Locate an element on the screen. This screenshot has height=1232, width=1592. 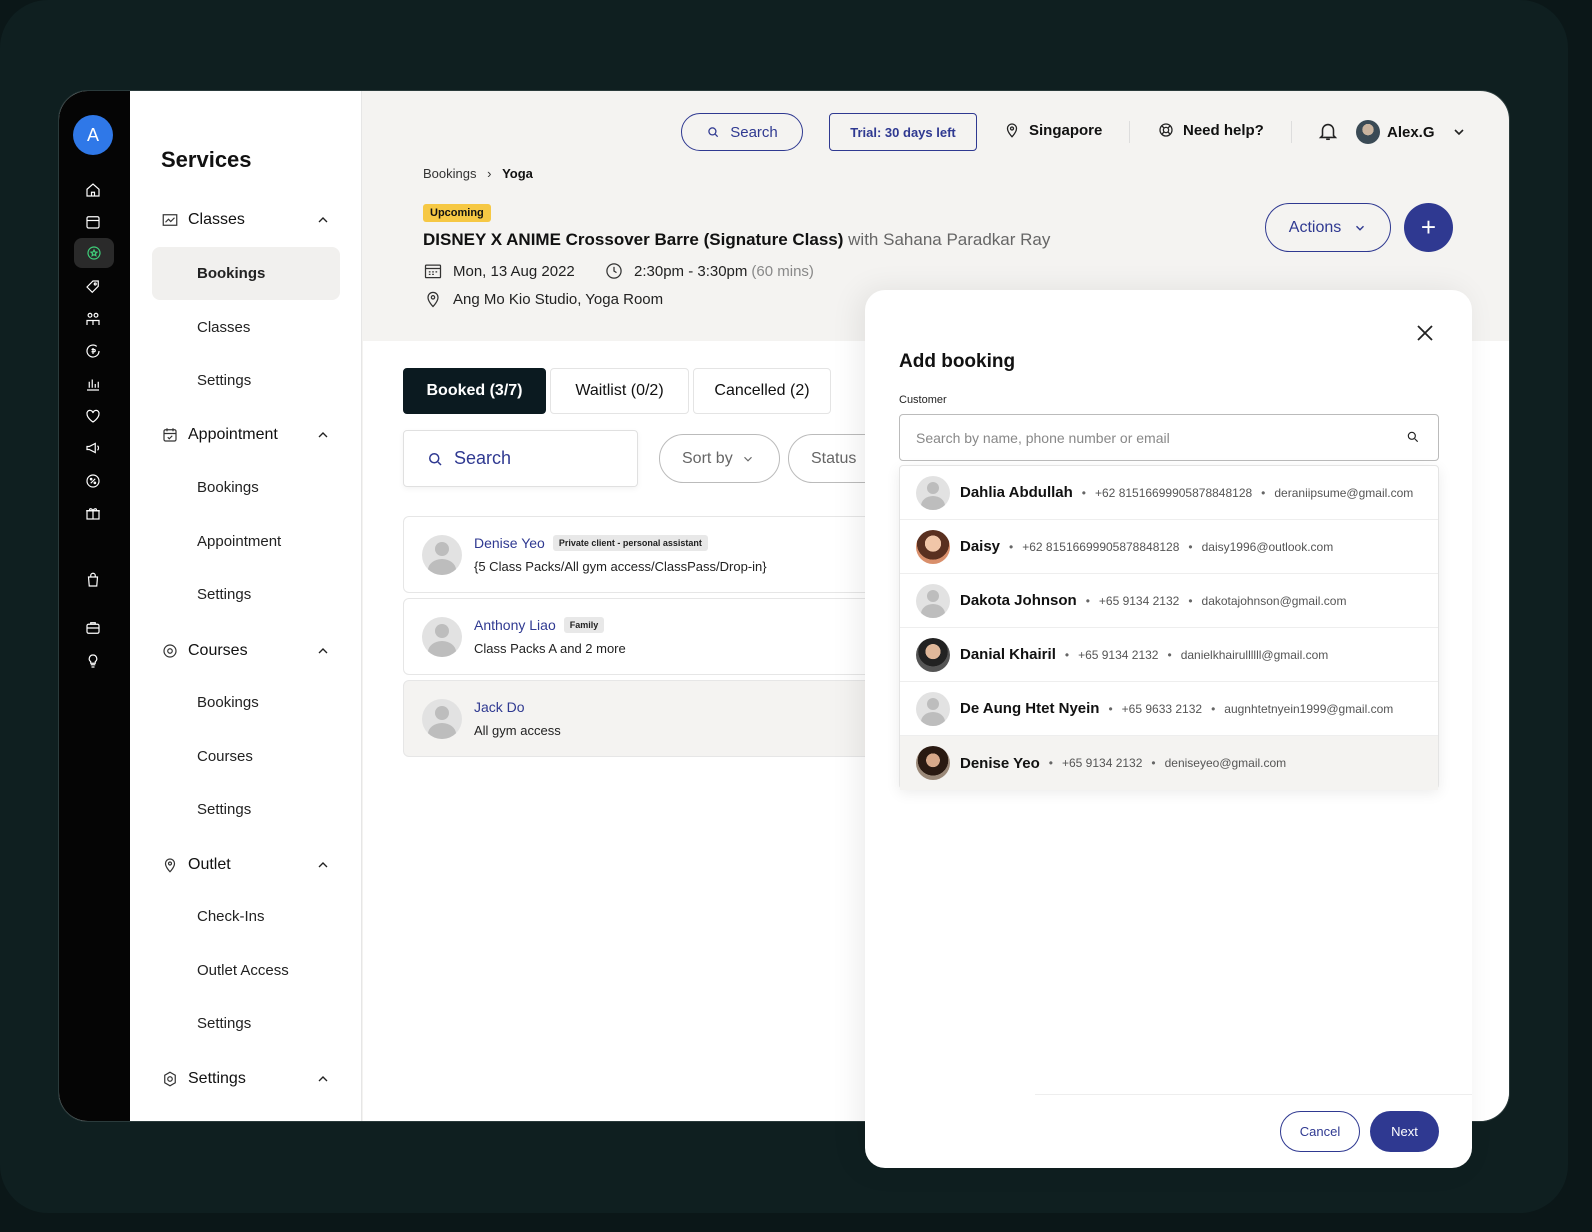
briefcase-icon is located at coordinates (93, 628).